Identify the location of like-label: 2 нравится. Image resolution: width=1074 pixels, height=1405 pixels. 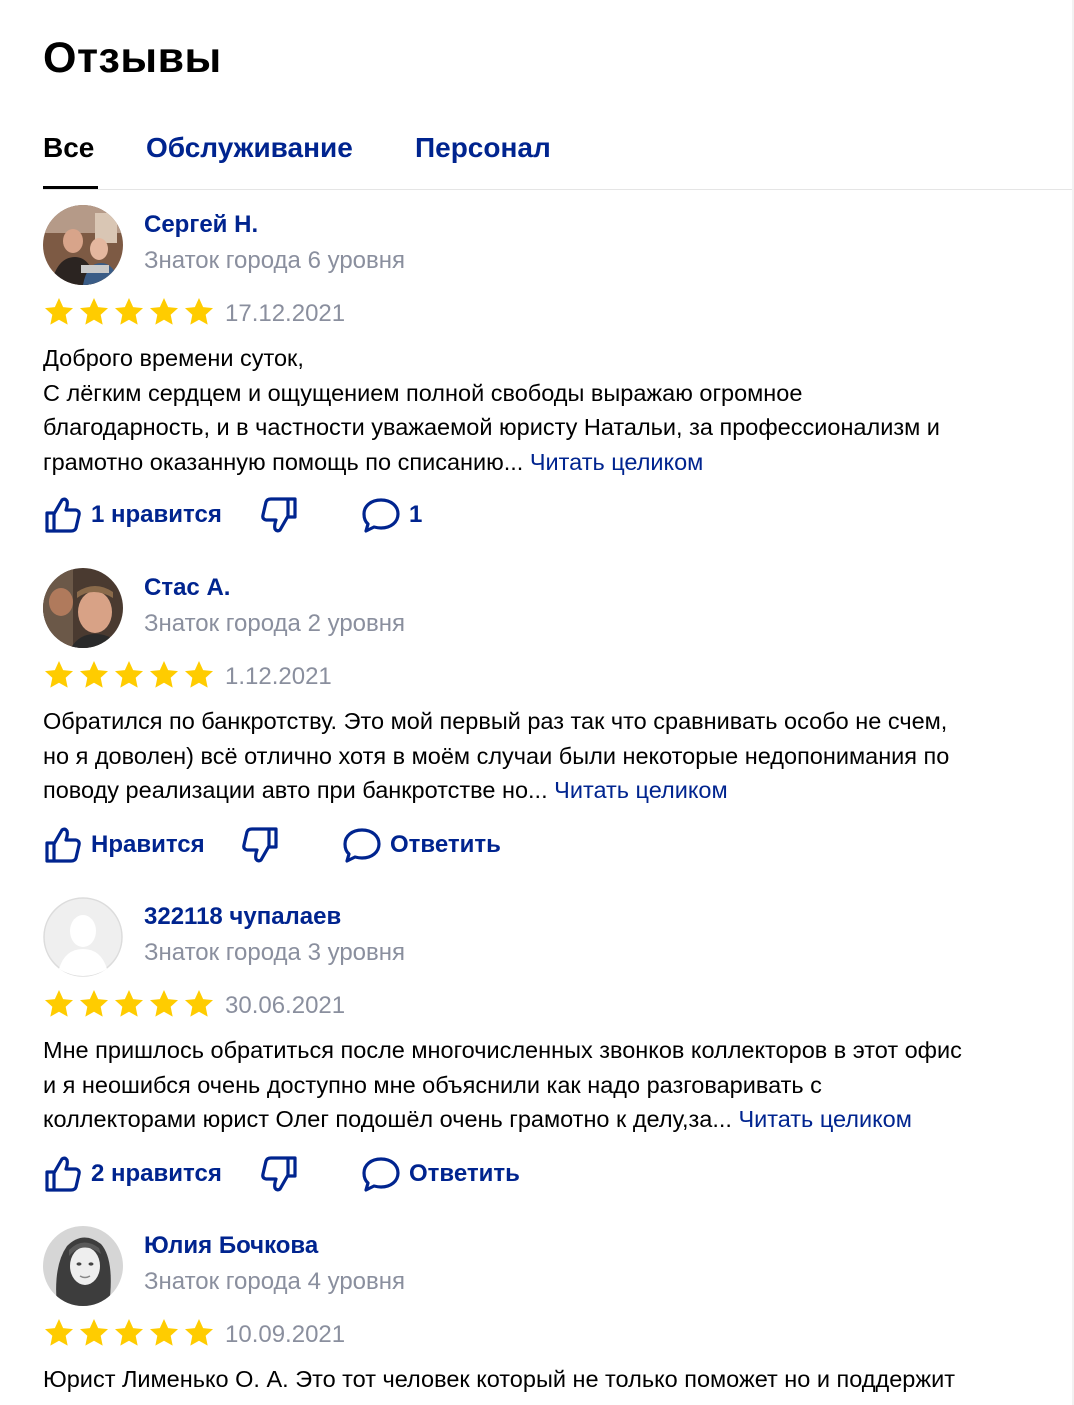
(156, 1173).